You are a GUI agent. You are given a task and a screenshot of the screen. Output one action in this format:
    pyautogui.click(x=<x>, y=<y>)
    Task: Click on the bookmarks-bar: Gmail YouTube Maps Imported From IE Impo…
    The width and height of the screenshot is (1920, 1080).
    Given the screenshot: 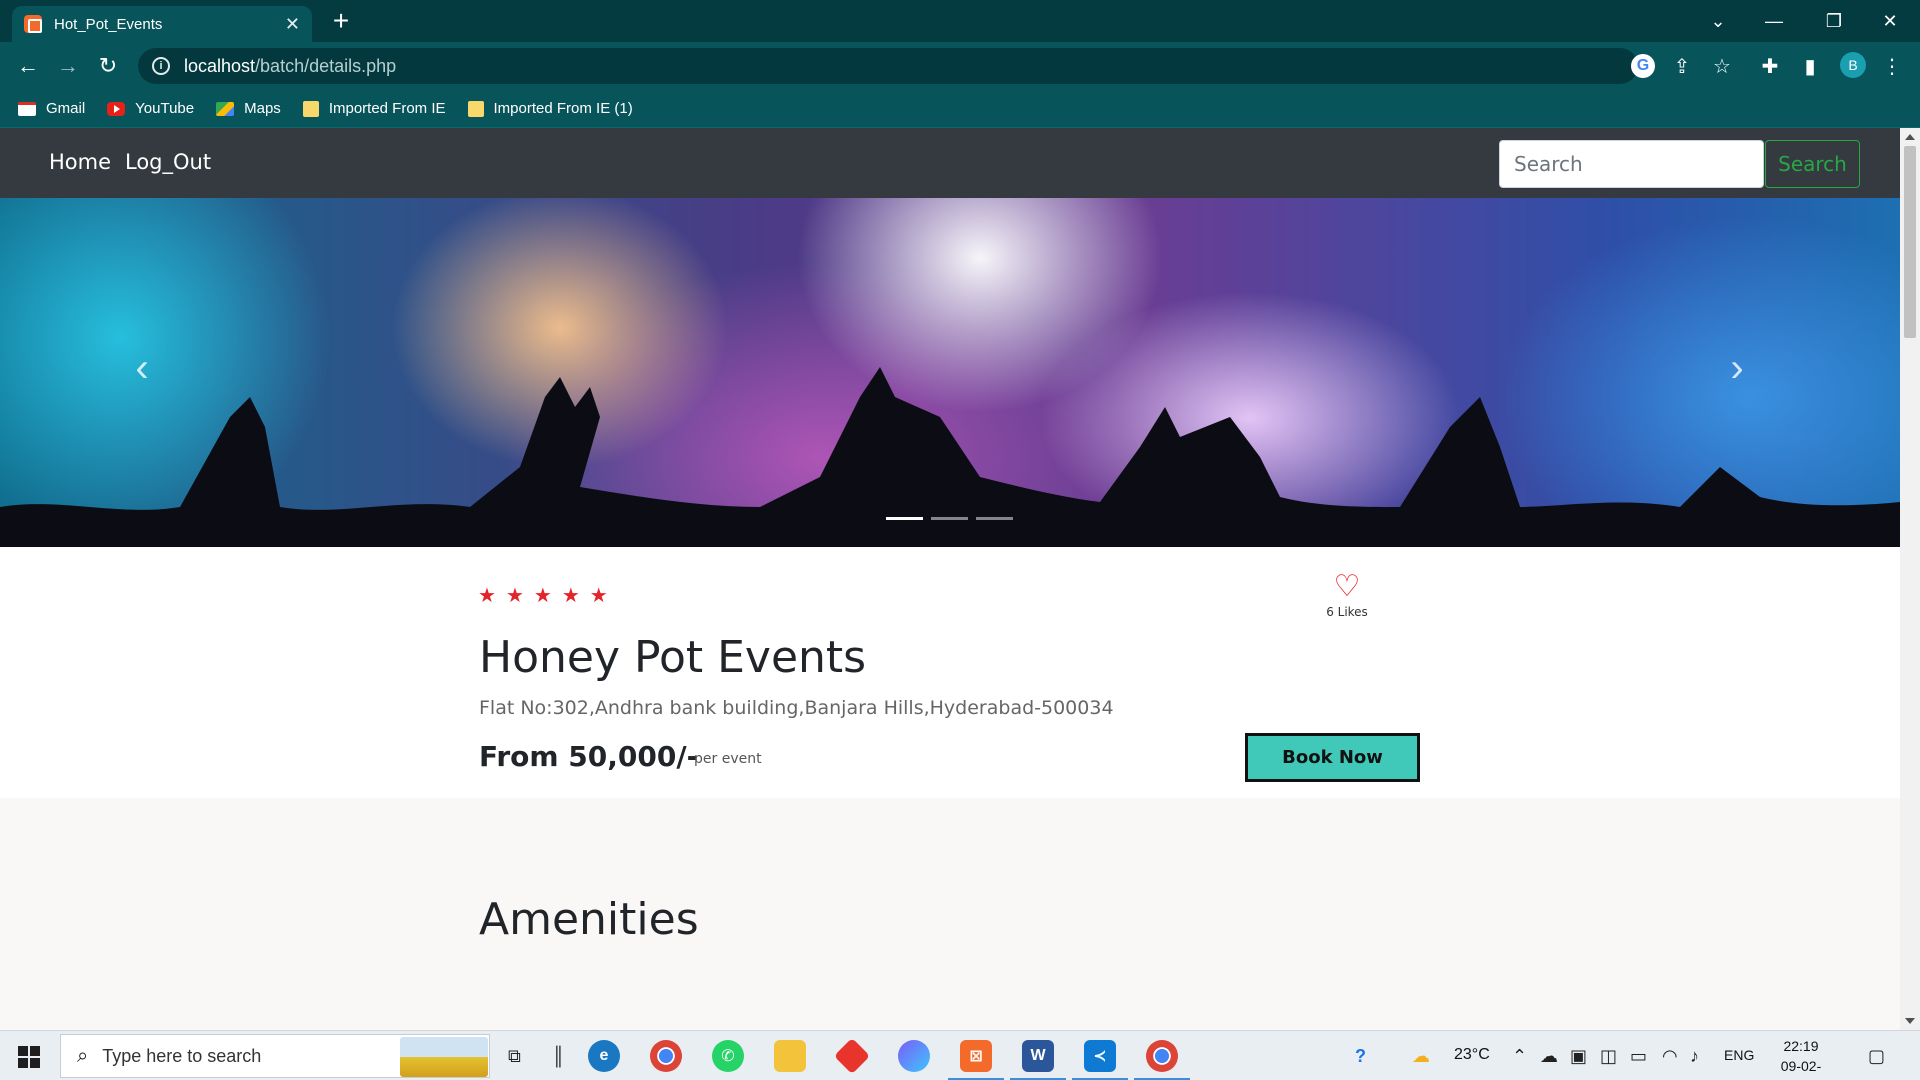 What is the action you would take?
    pyautogui.click(x=960, y=109)
    